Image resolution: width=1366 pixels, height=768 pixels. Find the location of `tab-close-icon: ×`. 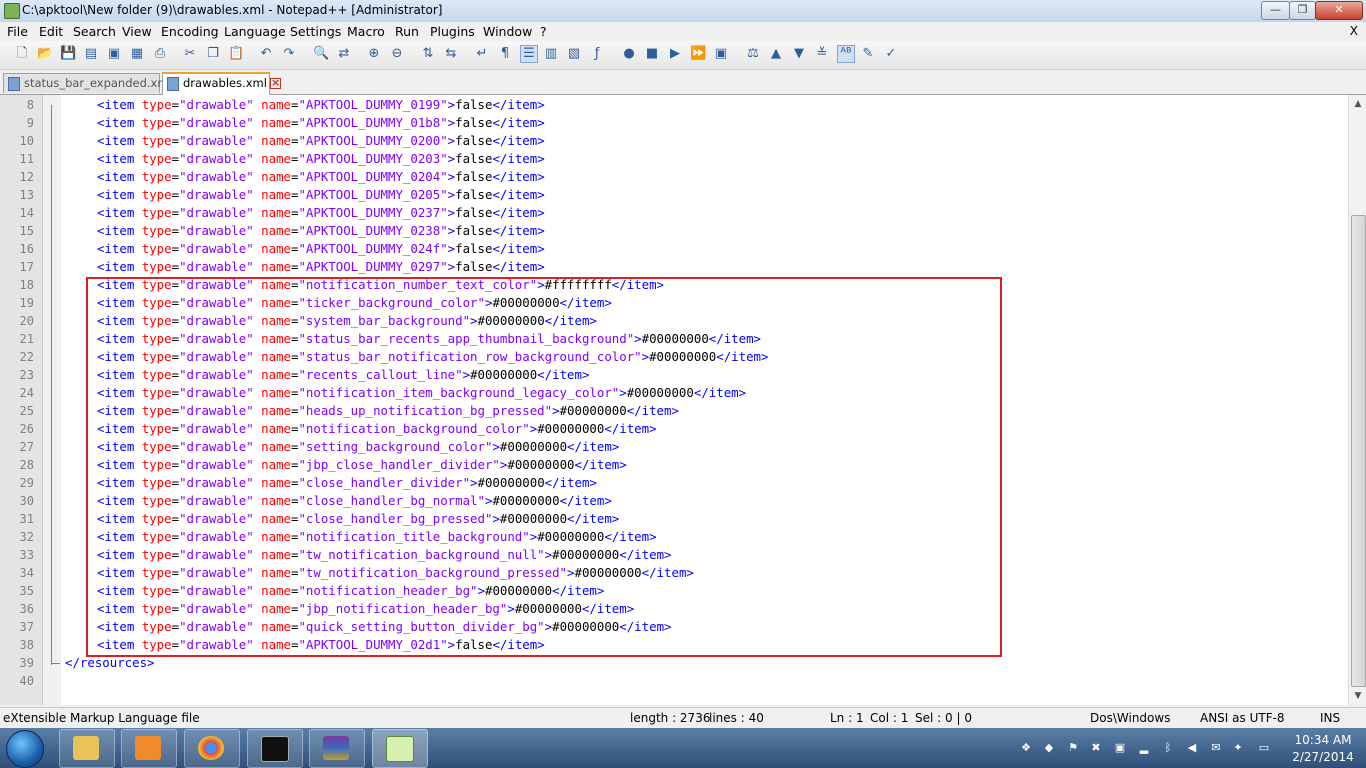

tab-close-icon: × is located at coordinates (275, 83).